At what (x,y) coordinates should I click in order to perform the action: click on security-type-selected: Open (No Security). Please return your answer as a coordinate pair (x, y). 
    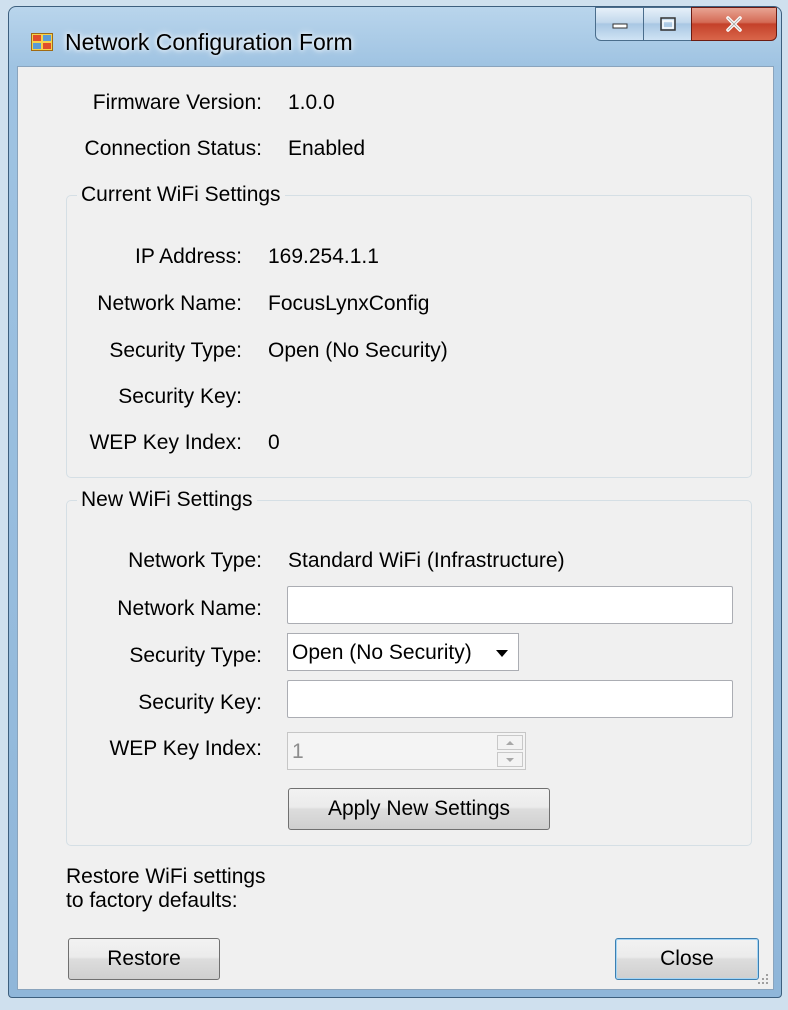
    Looking at the image, I should click on (382, 652).